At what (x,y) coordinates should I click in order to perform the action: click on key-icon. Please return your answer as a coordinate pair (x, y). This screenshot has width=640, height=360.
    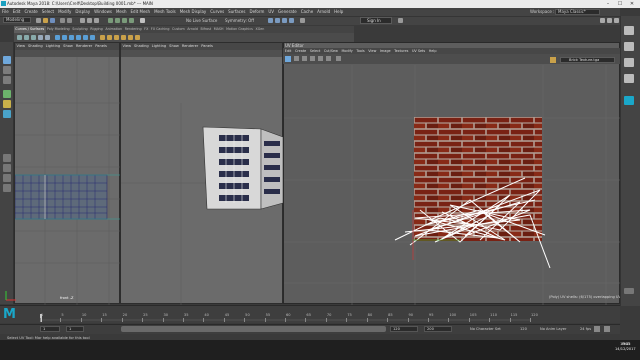
    Looking at the image, I should click on (597, 329).